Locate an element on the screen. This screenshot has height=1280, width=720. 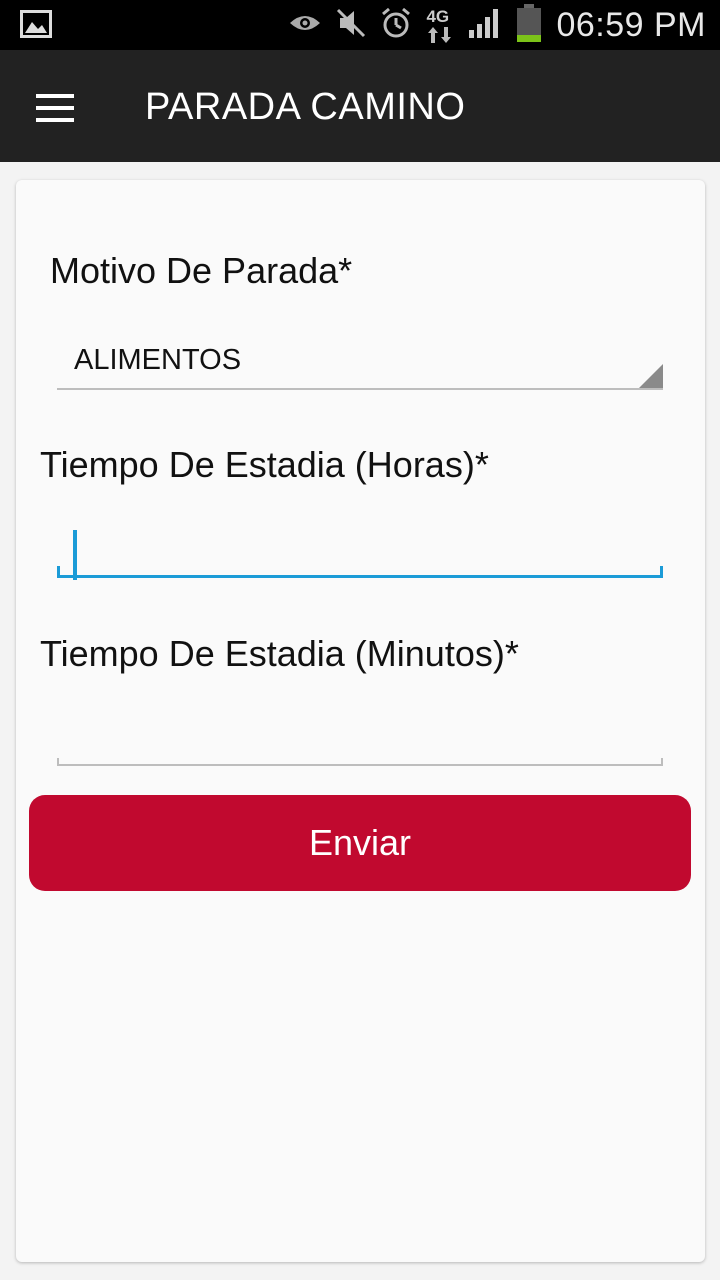
horas-field-wrapper is located at coordinates (360, 548).